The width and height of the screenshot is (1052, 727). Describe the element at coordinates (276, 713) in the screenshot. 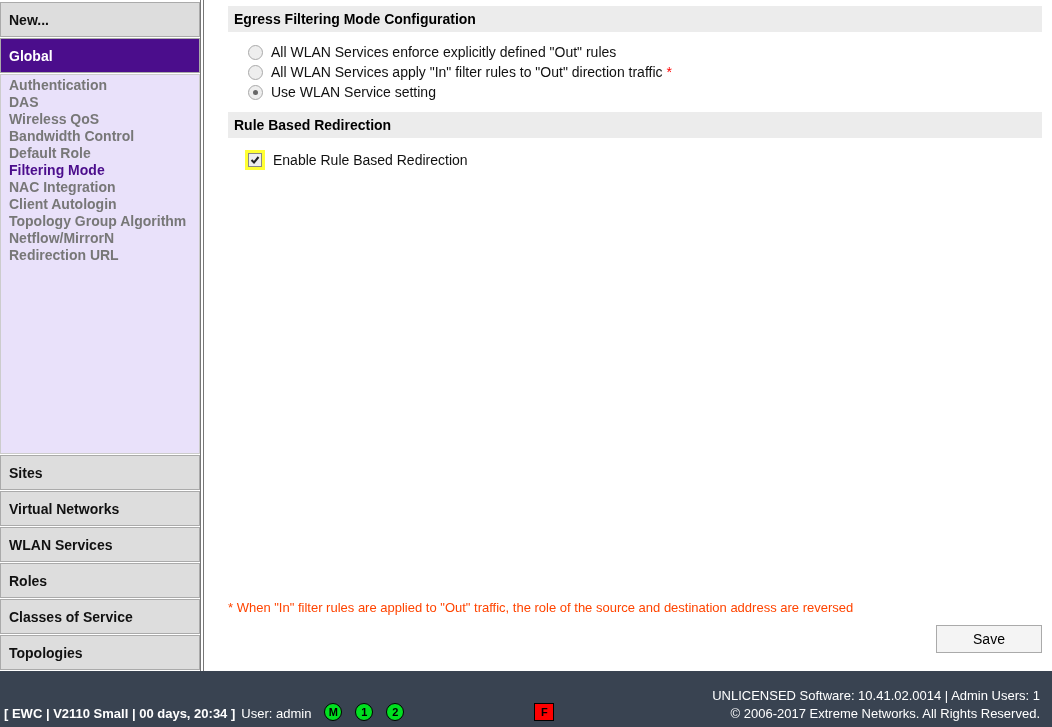

I see `user-label: User: admin` at that location.